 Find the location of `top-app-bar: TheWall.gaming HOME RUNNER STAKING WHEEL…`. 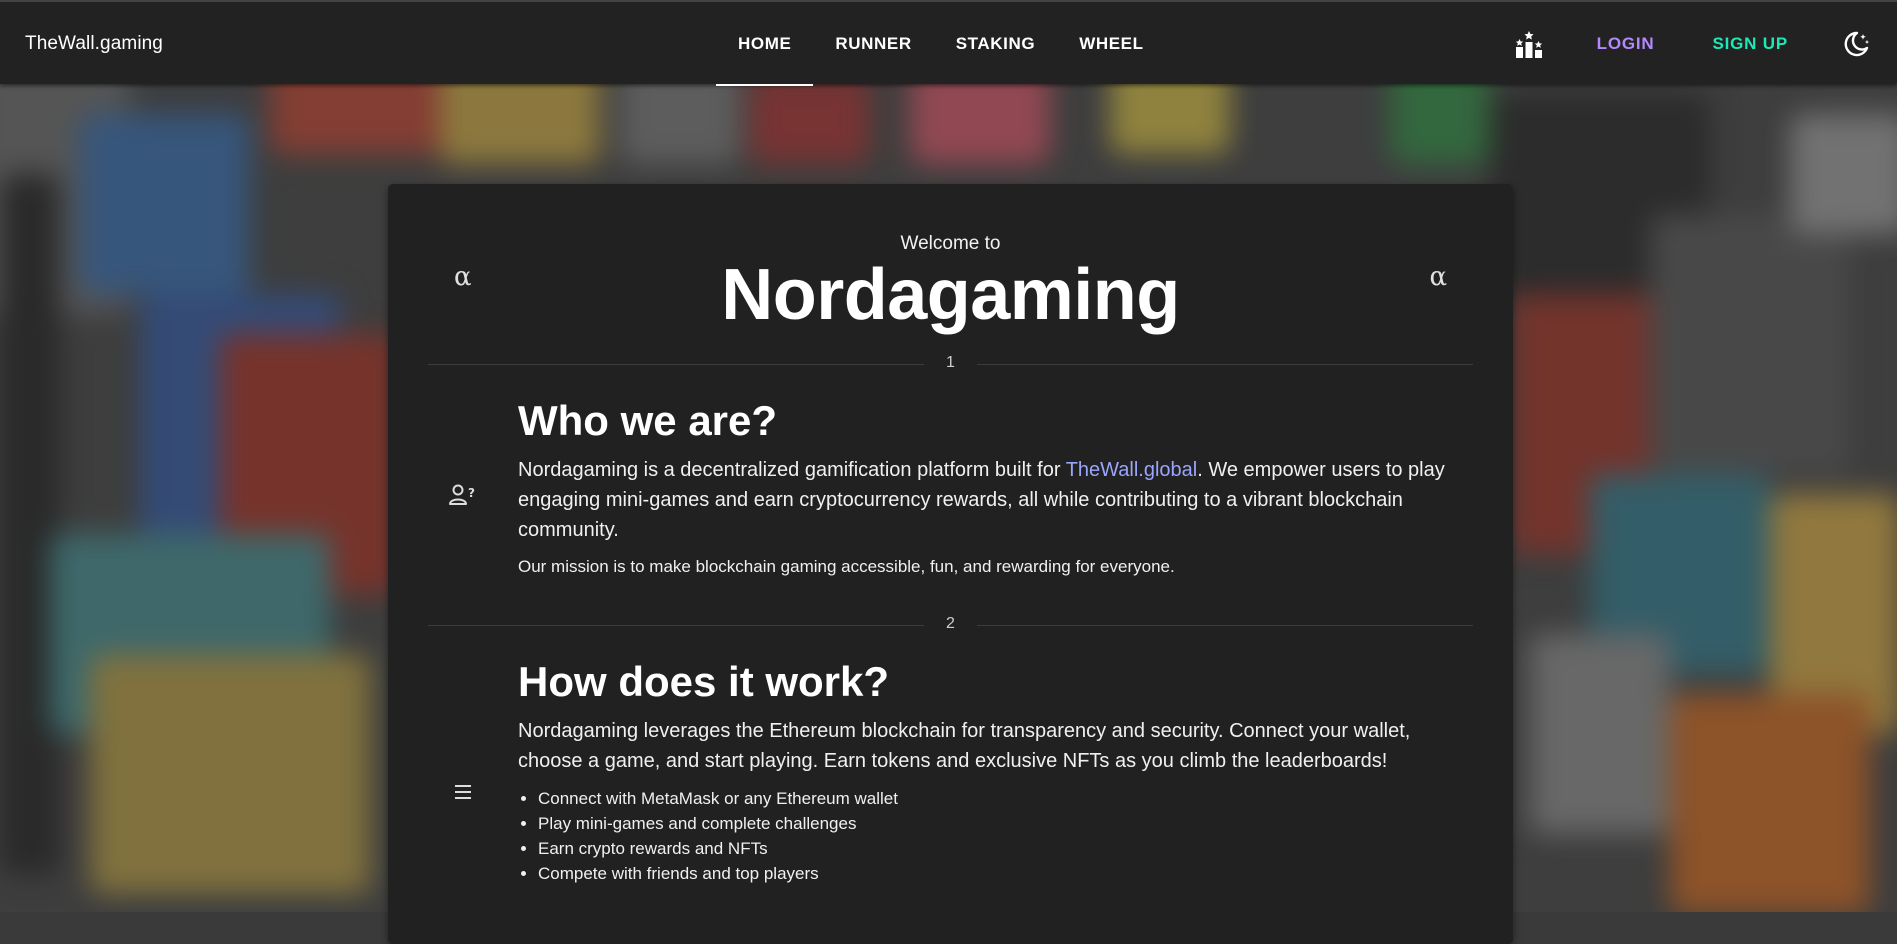

top-app-bar: TheWall.gaming HOME RUNNER STAKING WHEEL… is located at coordinates (948, 43).